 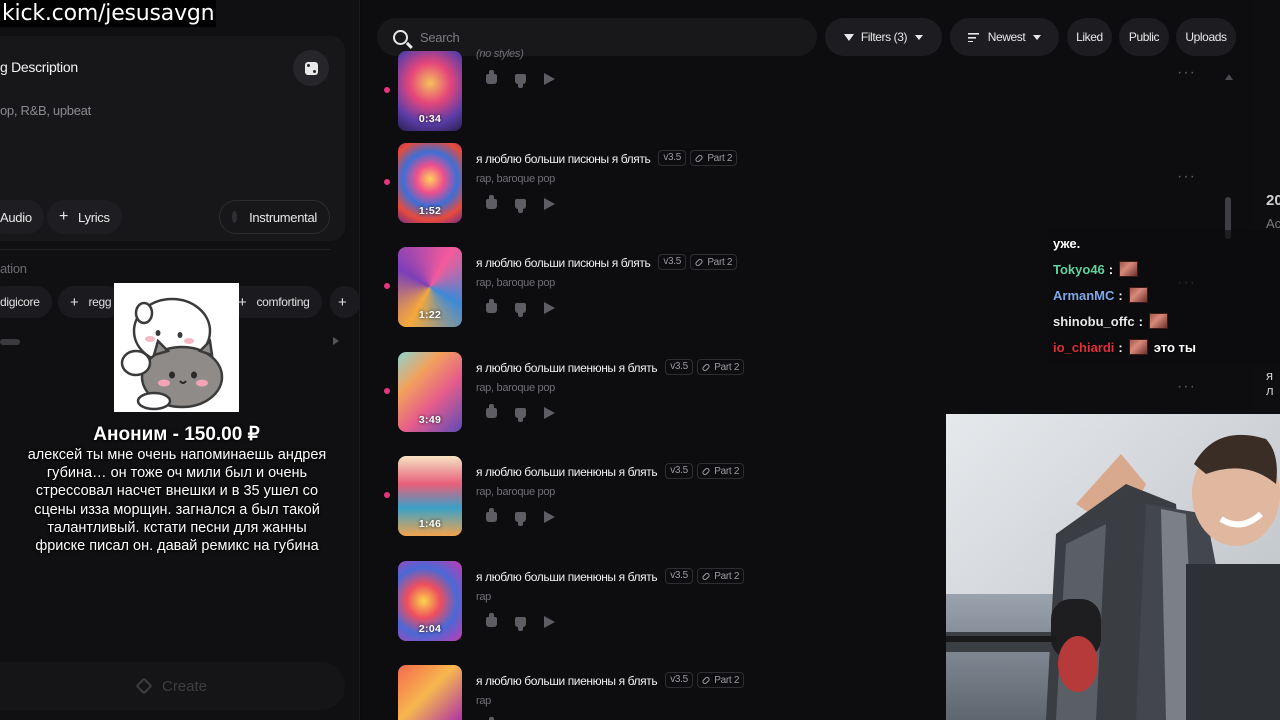 What do you see at coordinates (1083, 295) in the screenshot?
I see `chat-username: ArmanMC` at bounding box center [1083, 295].